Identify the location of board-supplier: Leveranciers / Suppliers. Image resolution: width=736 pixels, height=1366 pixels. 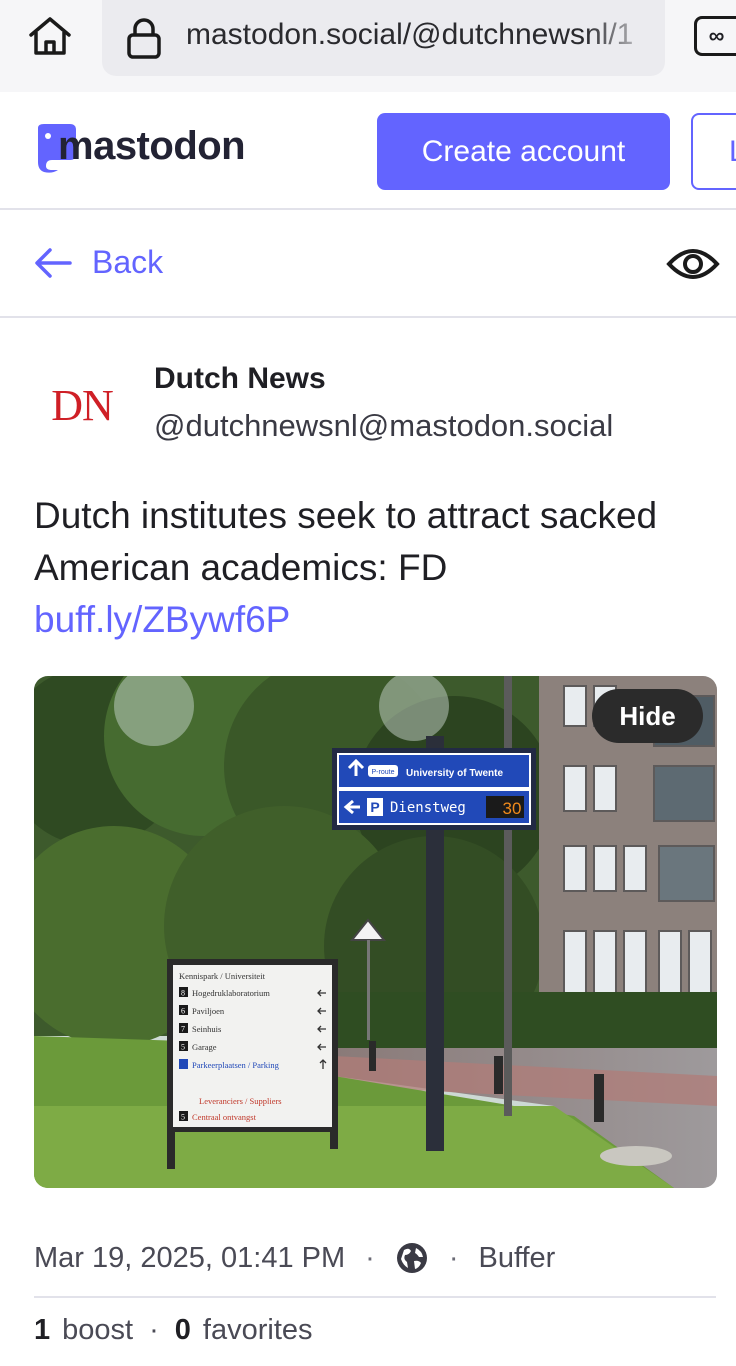
(240, 1101).